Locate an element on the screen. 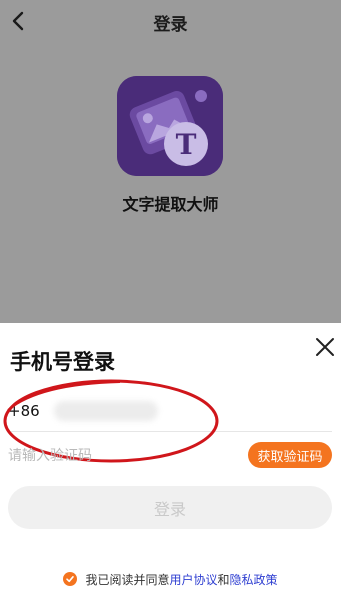  agreement-prefix: 我已阅读并同意 is located at coordinates (127, 579).